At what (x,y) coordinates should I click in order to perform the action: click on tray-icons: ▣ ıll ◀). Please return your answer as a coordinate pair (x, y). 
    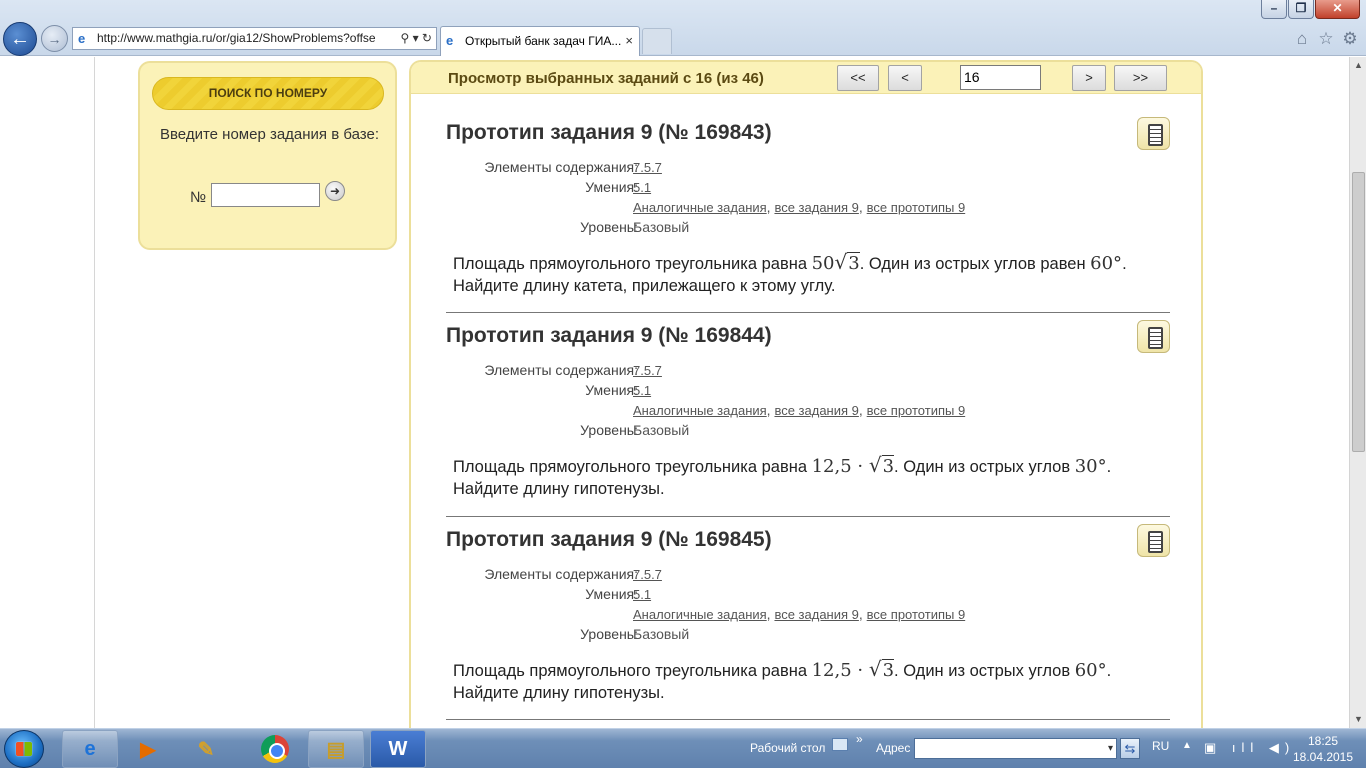
    Looking at the image, I should click on (1249, 748).